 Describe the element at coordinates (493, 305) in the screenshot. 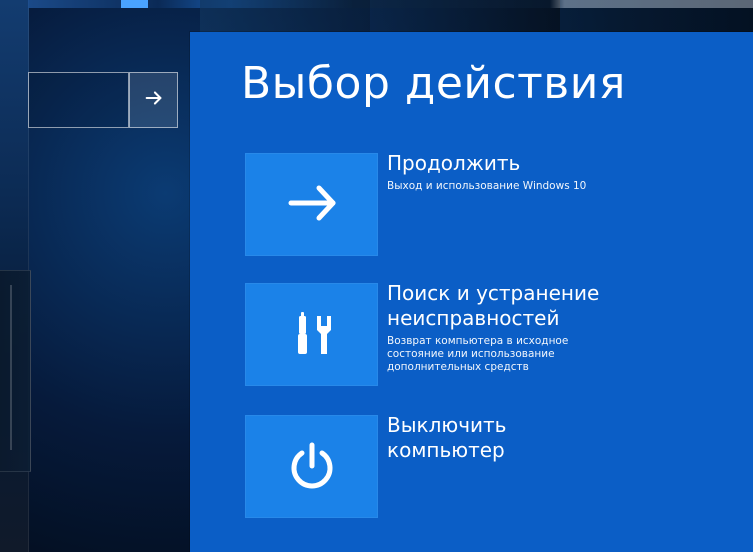

I see `option-label: Поиск и устранение неисправностей` at that location.